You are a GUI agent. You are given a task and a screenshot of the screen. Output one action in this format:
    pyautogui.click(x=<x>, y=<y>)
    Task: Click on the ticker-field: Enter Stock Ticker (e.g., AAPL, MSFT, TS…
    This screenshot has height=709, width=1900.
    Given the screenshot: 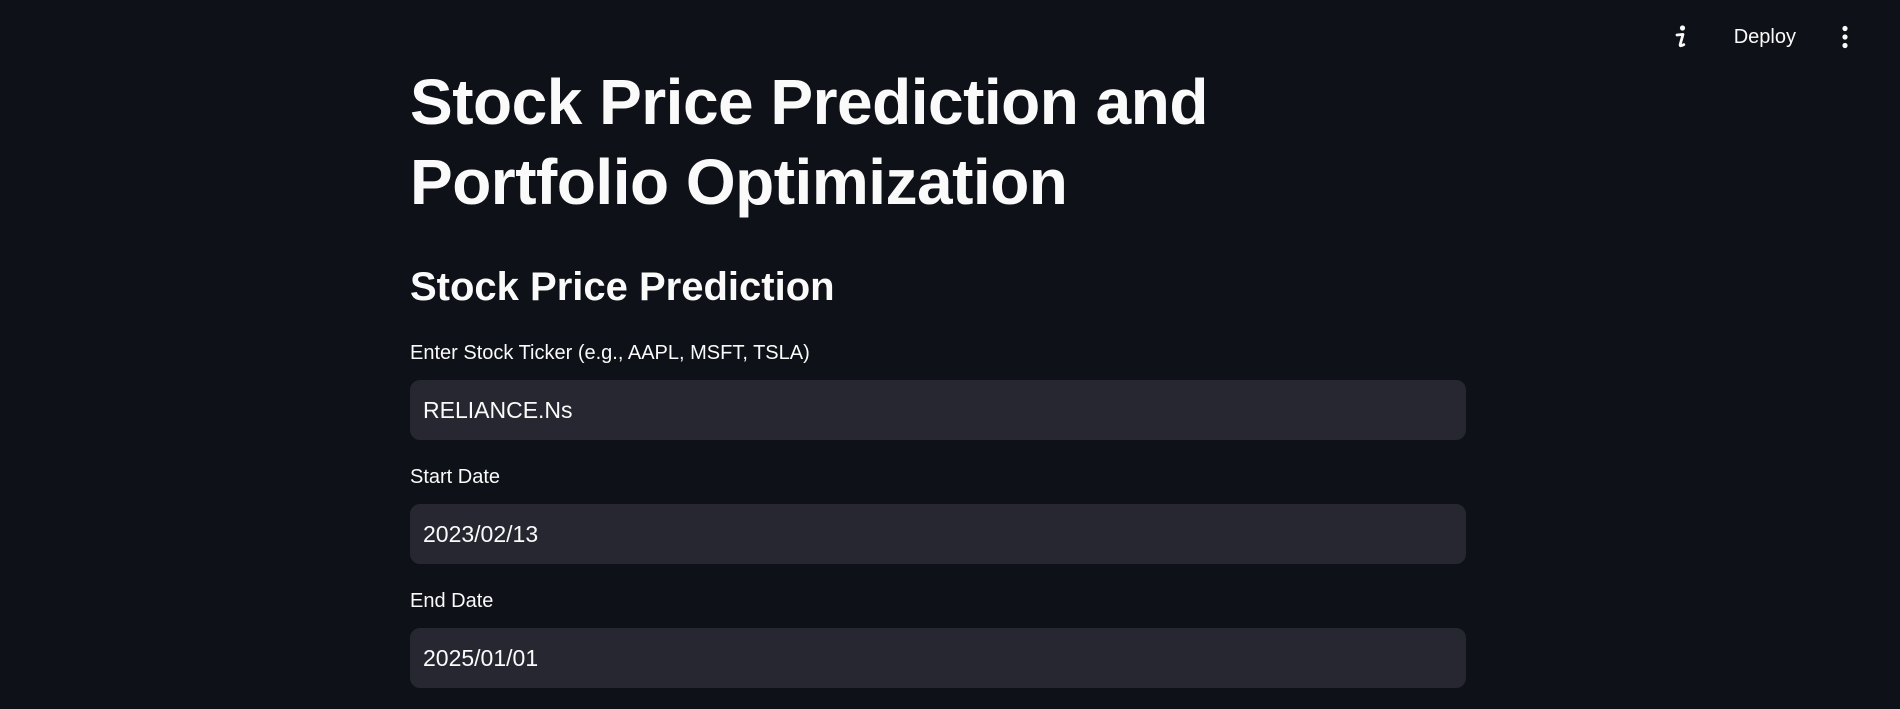 What is the action you would take?
    pyautogui.click(x=938, y=390)
    